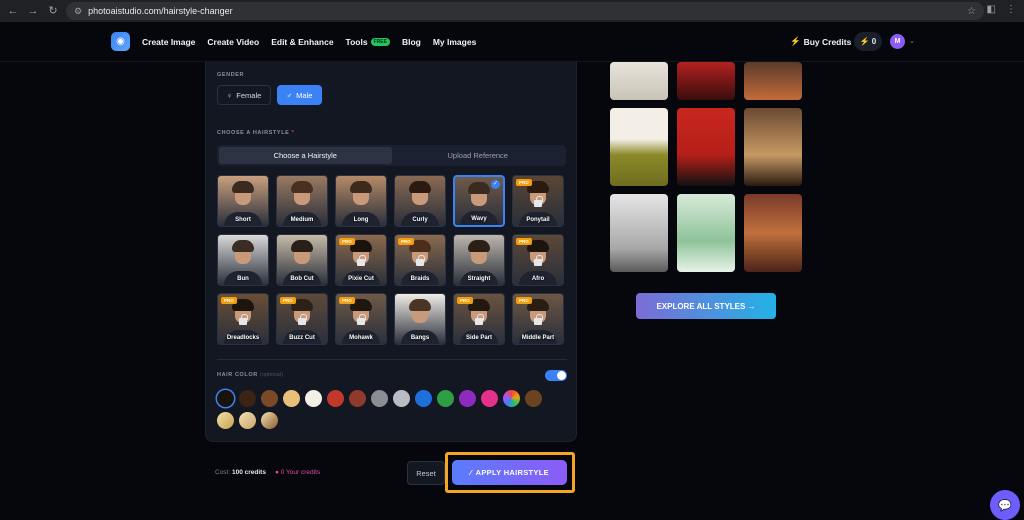 This screenshot has height=520, width=1024. Describe the element at coordinates (897, 41) in the screenshot. I see `user-avatar: M` at that location.